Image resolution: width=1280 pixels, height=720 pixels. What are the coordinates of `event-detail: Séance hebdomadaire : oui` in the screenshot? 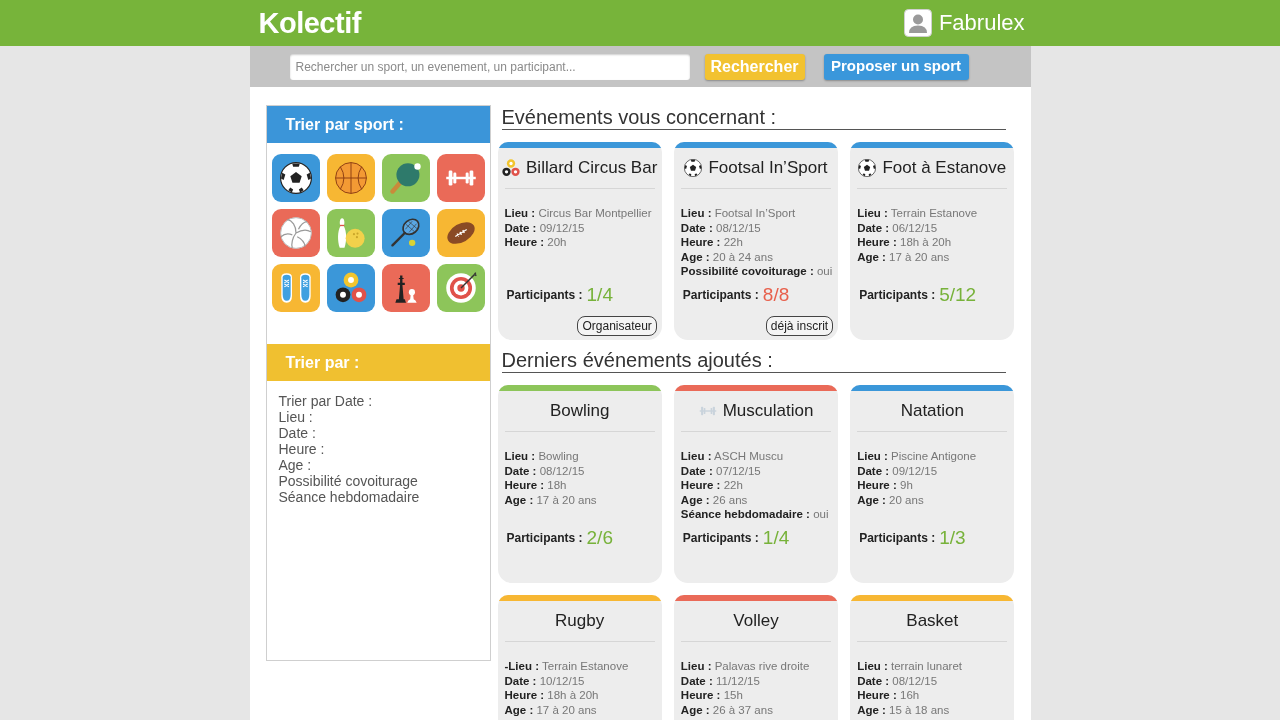 It's located at (754, 514).